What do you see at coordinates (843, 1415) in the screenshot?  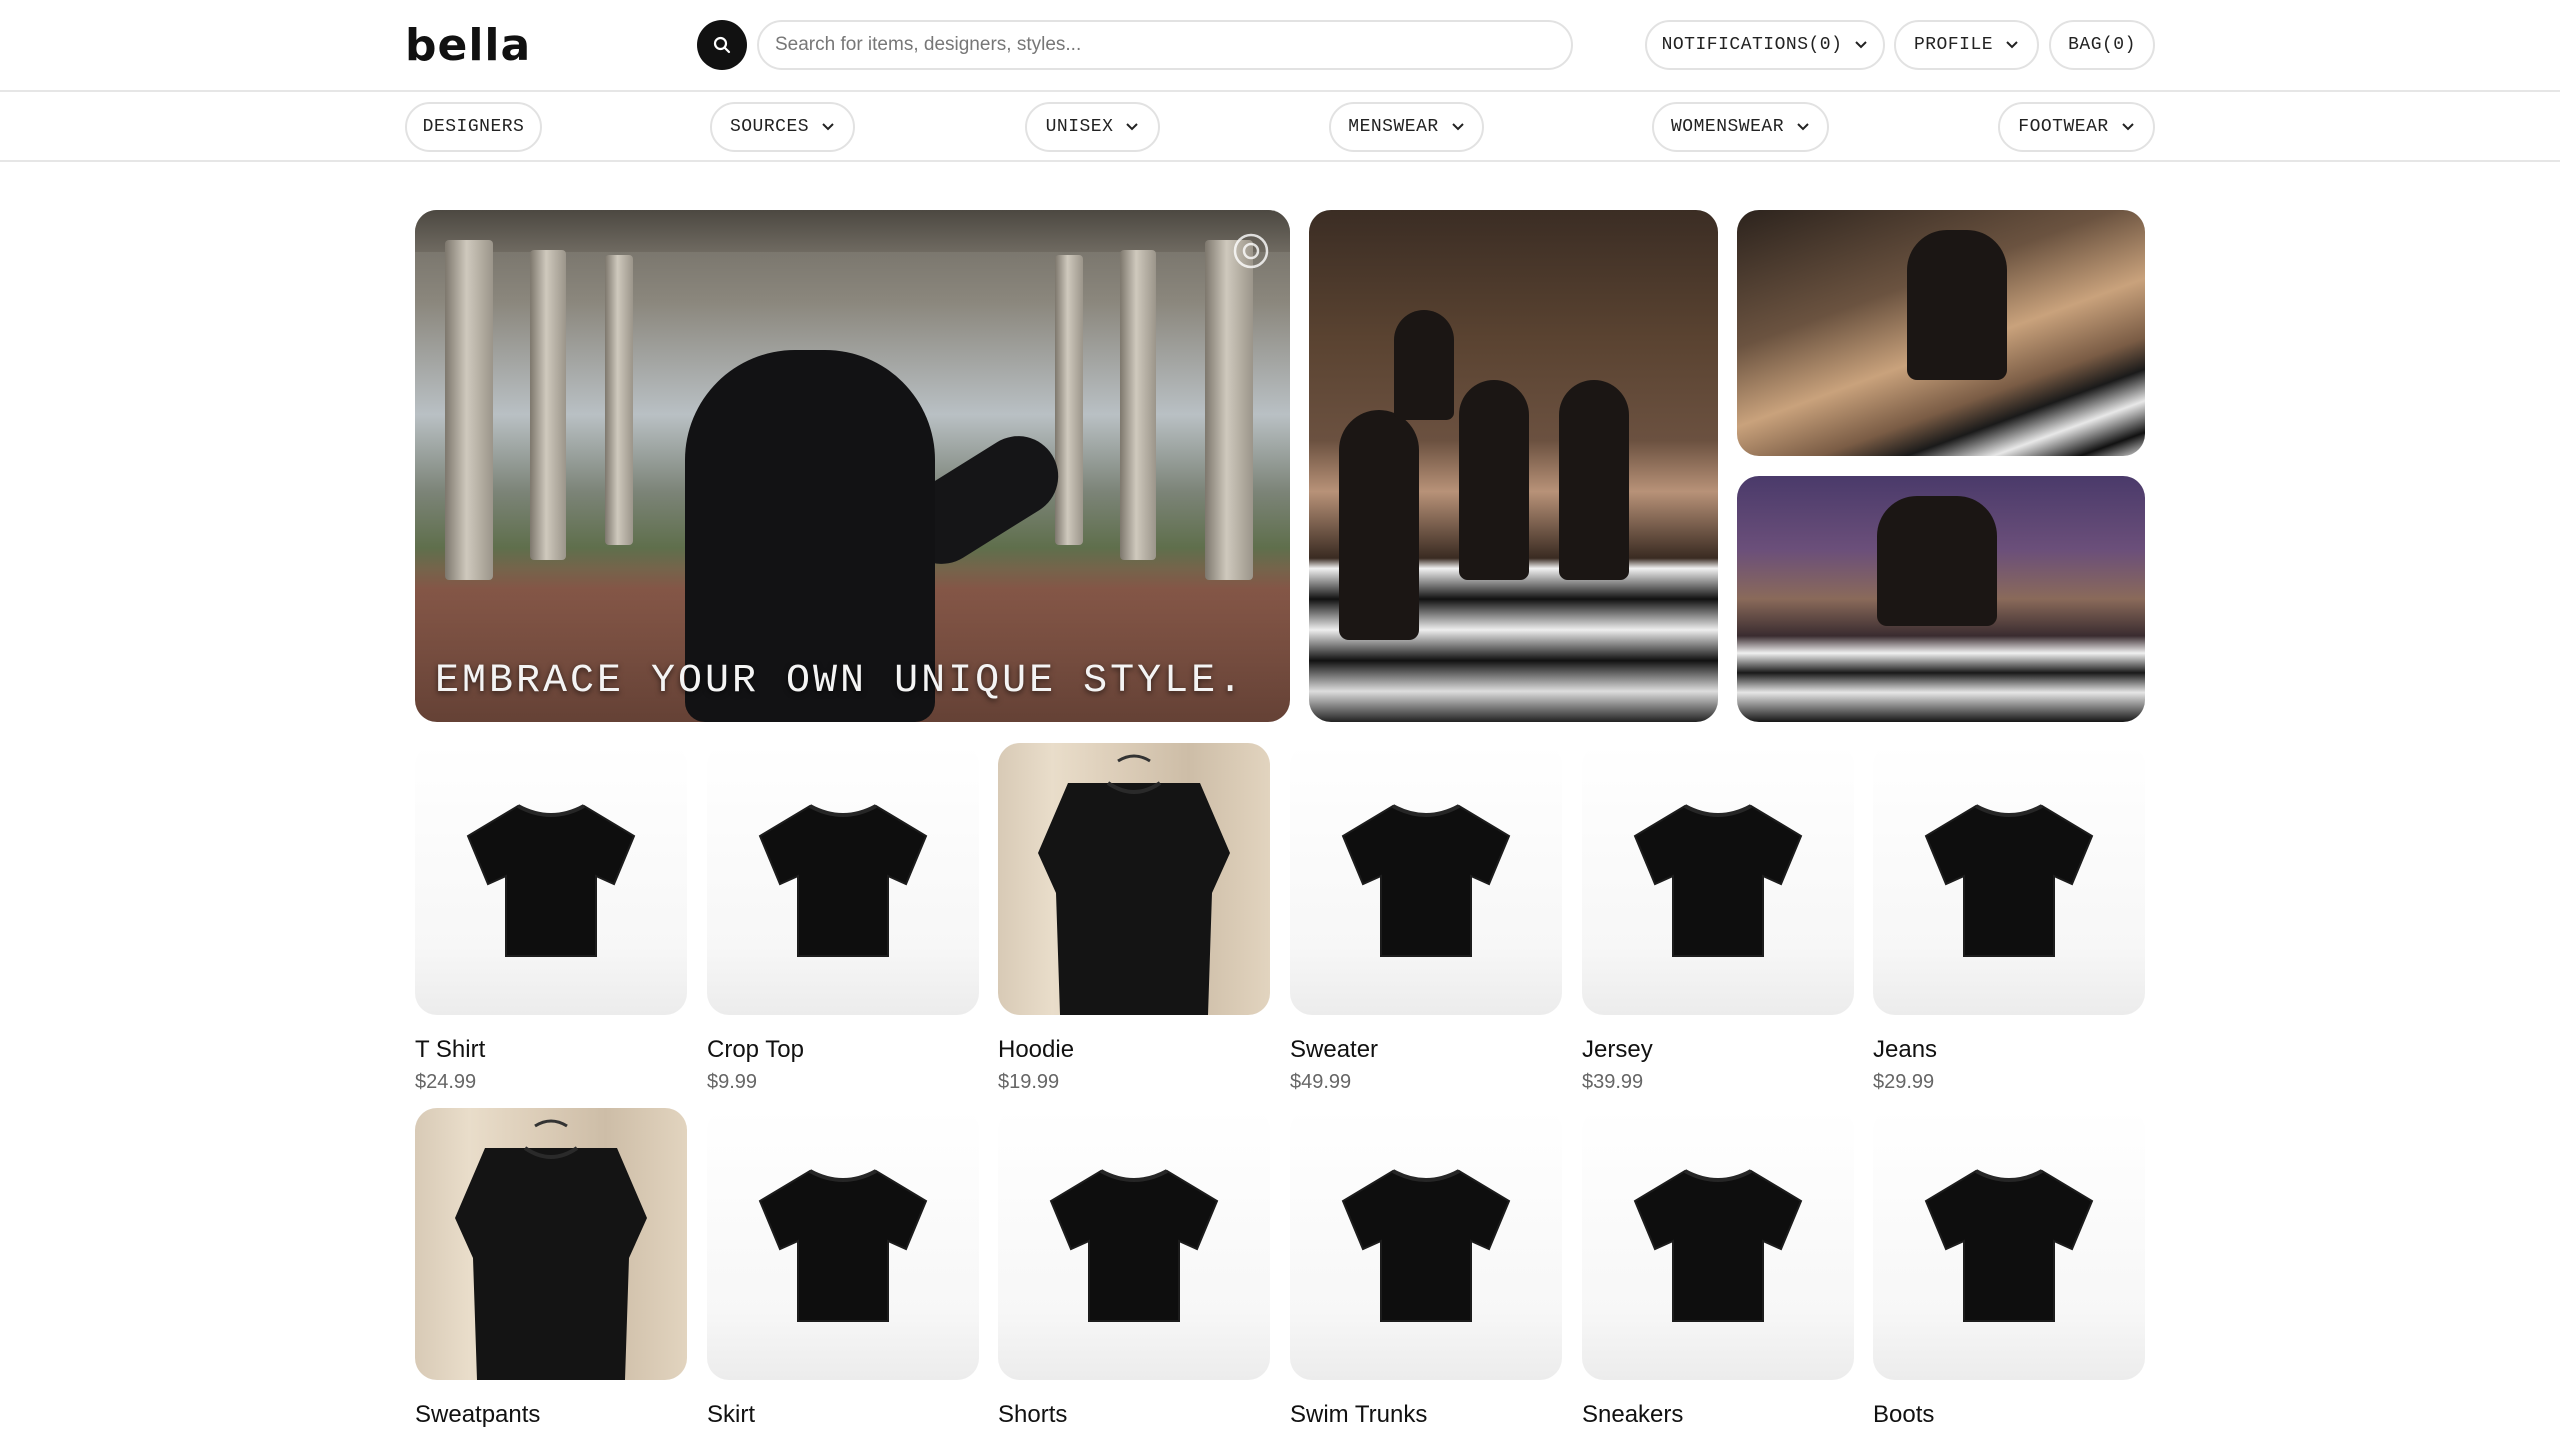 I see `product-name: Skirt` at bounding box center [843, 1415].